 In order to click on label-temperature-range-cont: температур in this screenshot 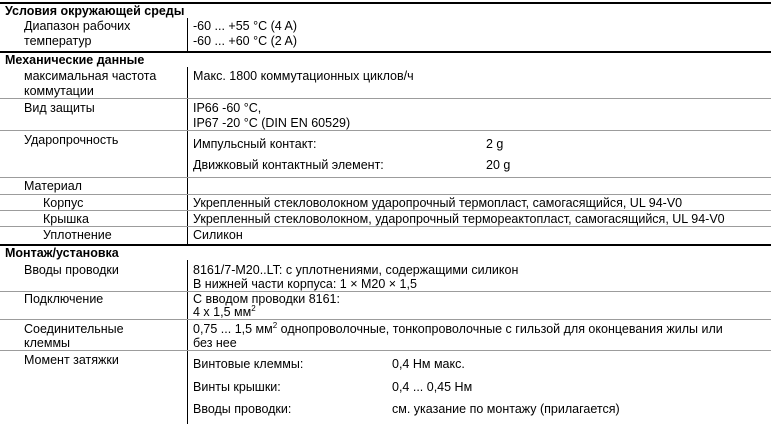, I will do `click(58, 41)`.